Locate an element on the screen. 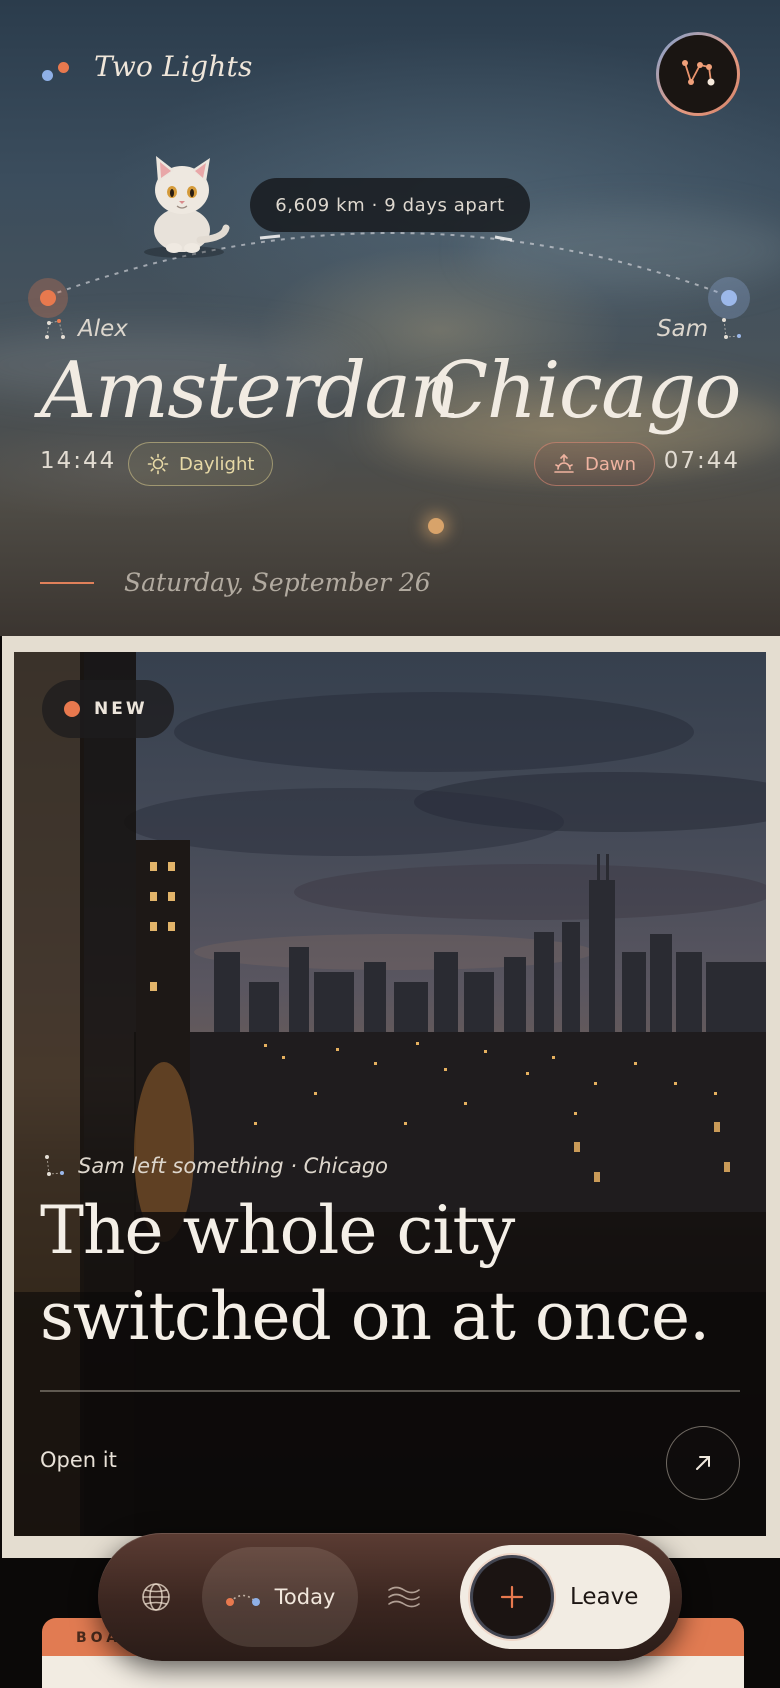  cat-avatar is located at coordinates (187, 207).